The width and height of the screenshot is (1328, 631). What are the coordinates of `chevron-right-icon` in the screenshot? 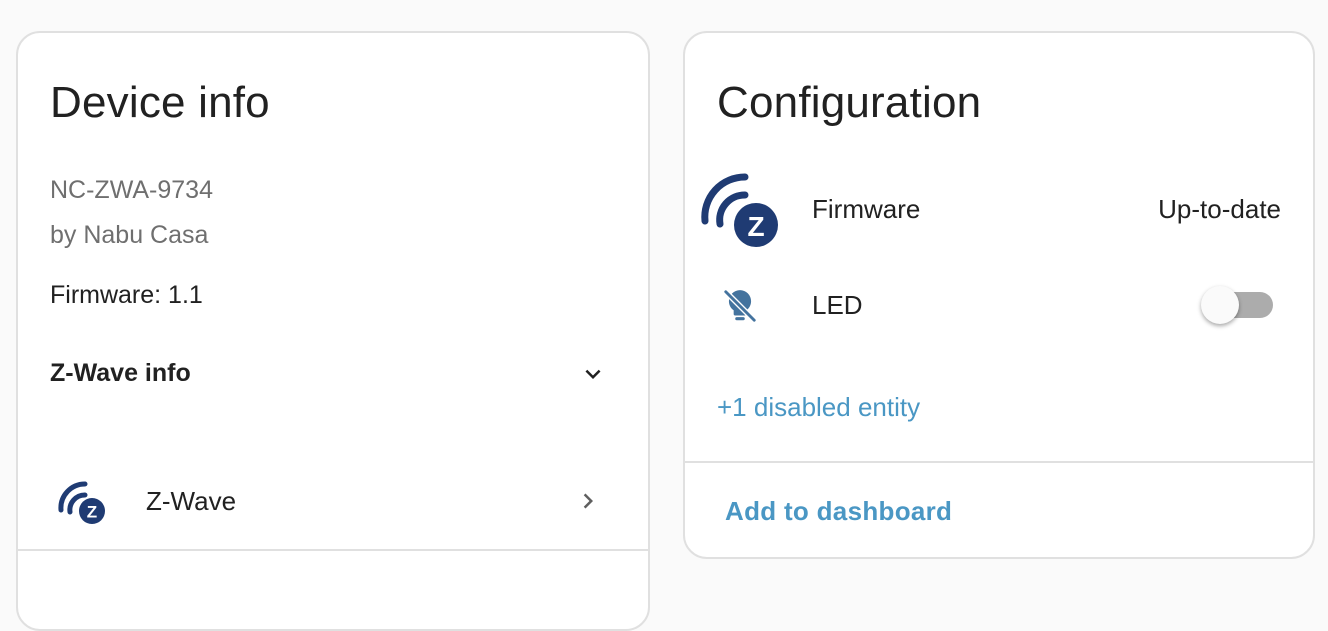 It's located at (588, 501).